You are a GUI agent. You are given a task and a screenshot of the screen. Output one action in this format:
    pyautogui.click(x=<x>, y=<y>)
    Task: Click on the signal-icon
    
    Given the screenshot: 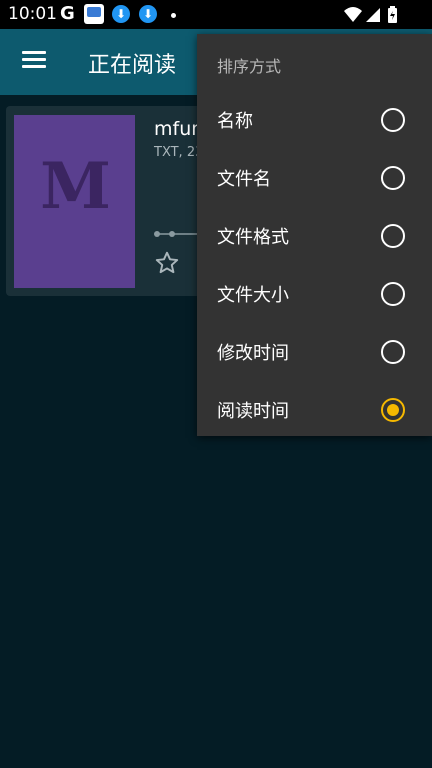 What is the action you would take?
    pyautogui.click(x=373, y=15)
    